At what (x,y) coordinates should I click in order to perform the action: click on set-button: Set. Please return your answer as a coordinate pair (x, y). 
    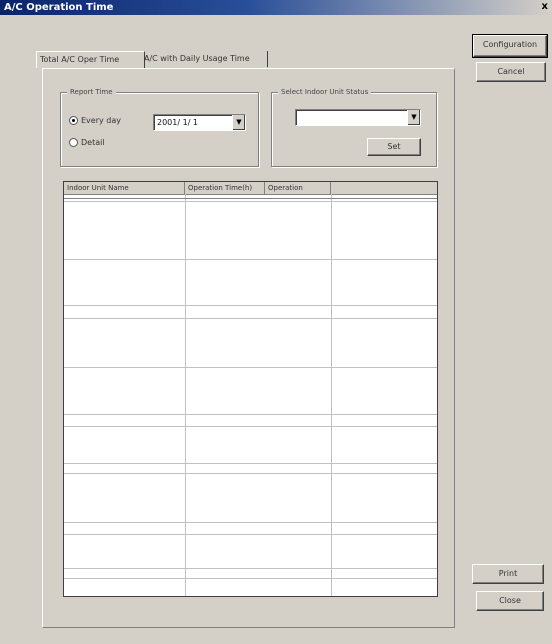
    Looking at the image, I should click on (394, 147).